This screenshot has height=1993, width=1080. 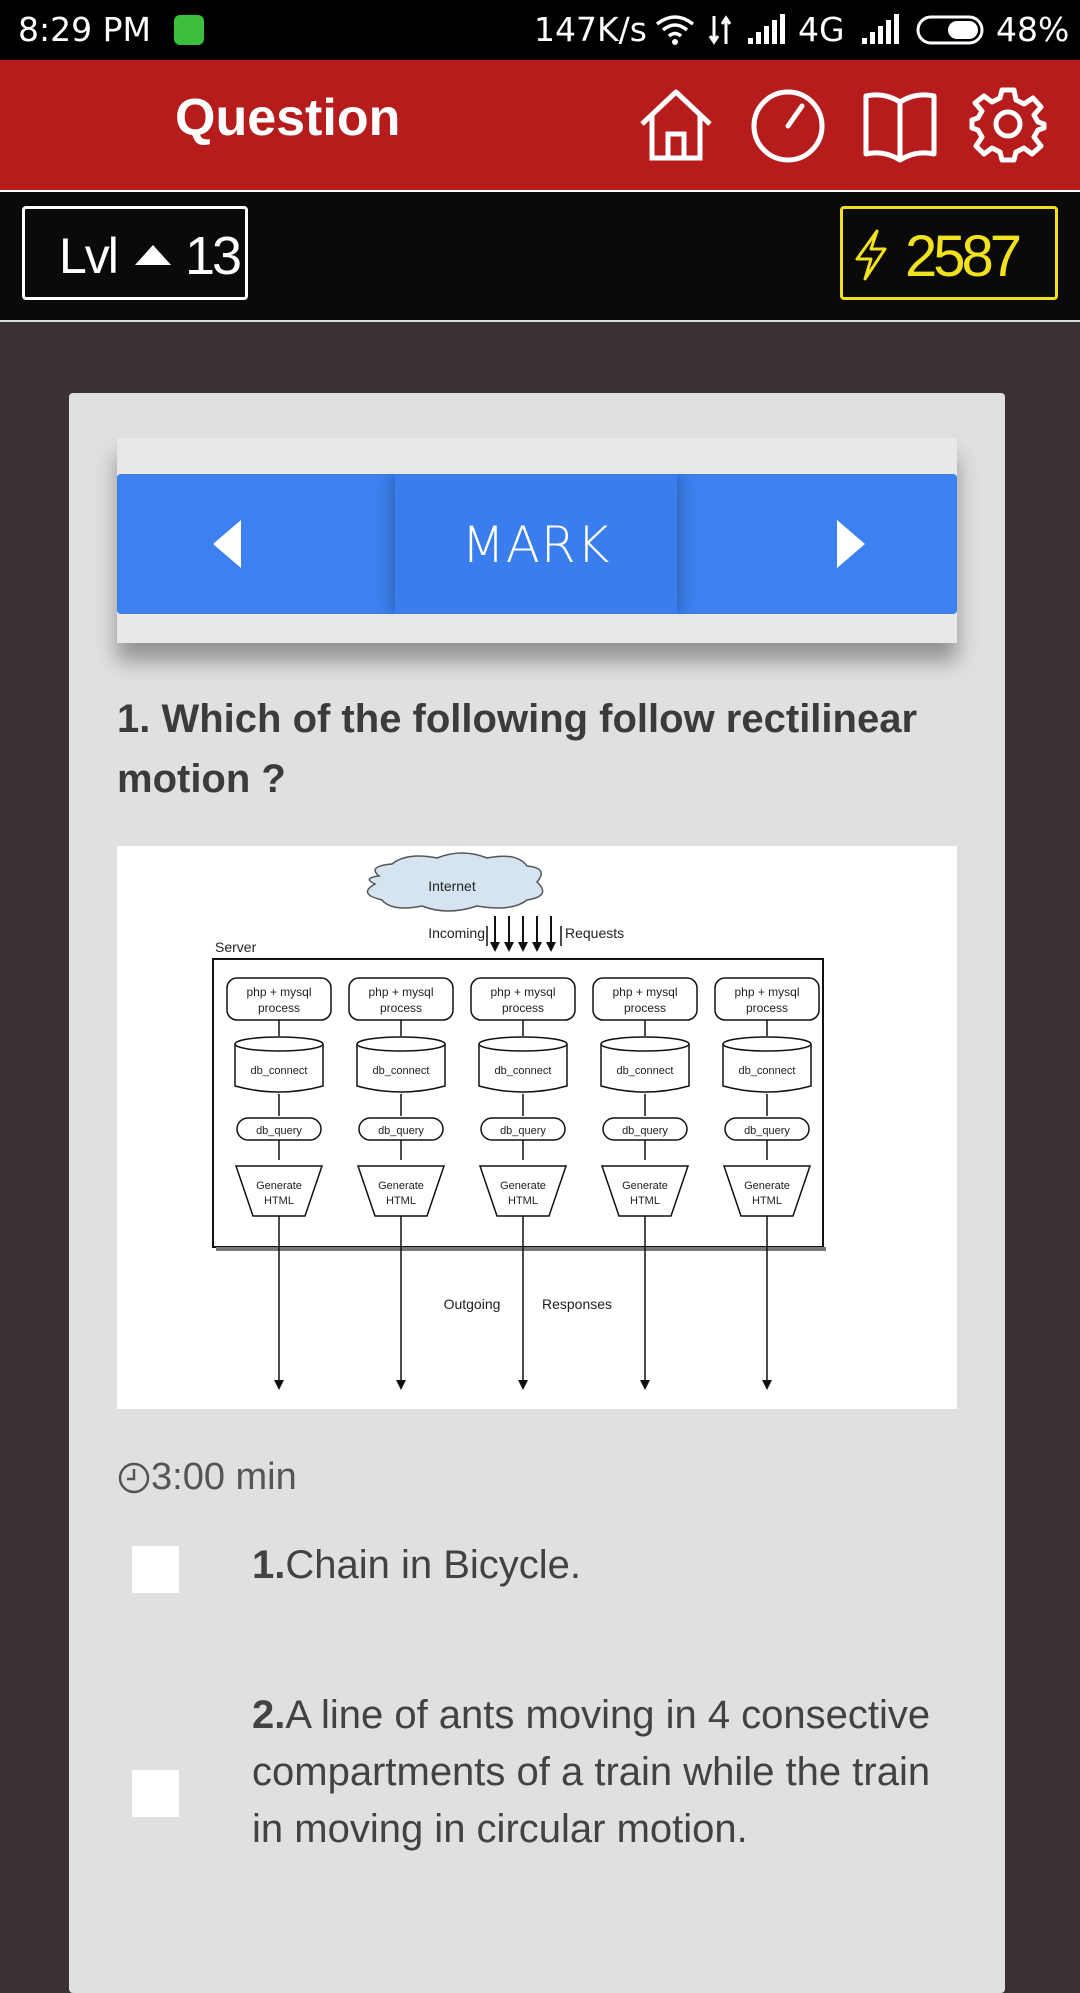 I want to click on clock-icon, so click(x=134, y=1478).